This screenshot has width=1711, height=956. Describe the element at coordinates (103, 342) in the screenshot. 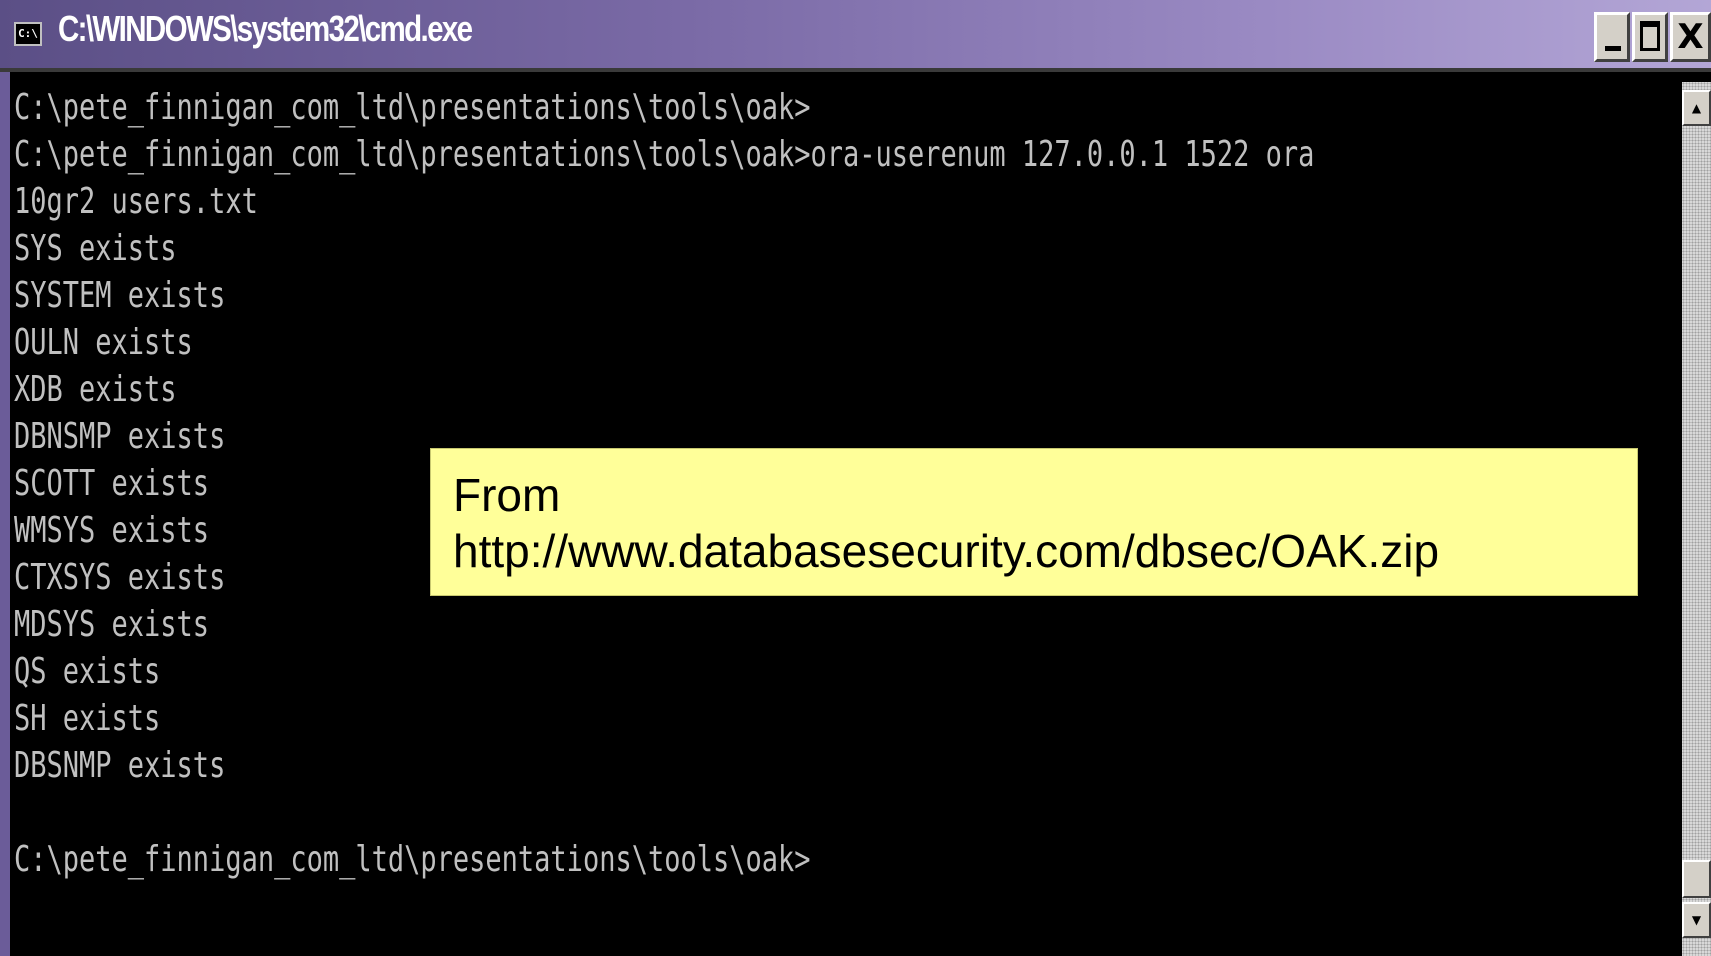

I see `console-line: OULN exists` at that location.